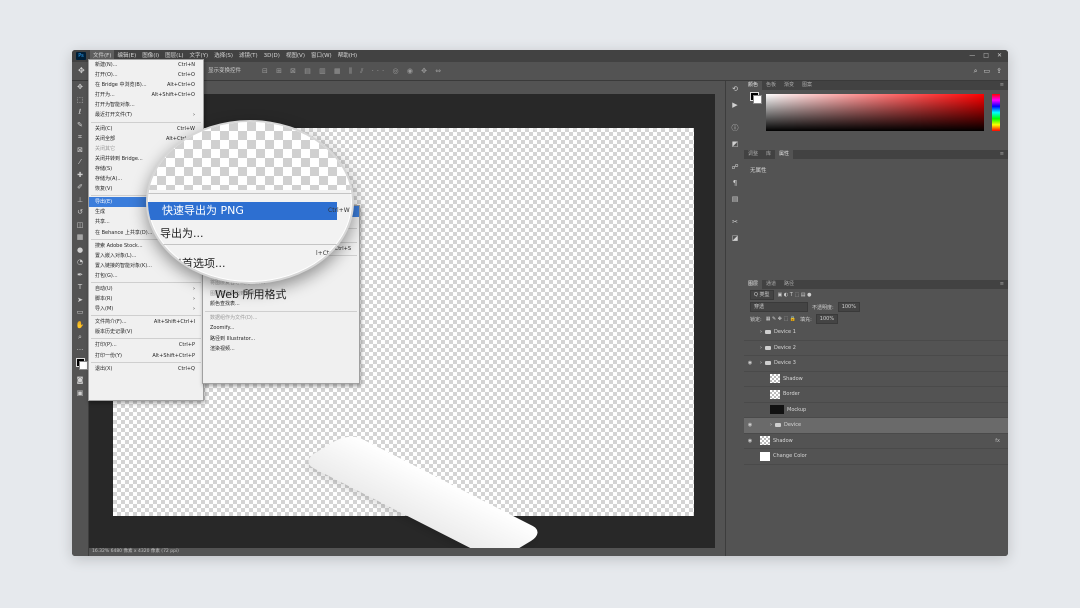 The width and height of the screenshot is (1080, 608). Describe the element at coordinates (976, 71) in the screenshot. I see `search-icon: ⌕` at that location.